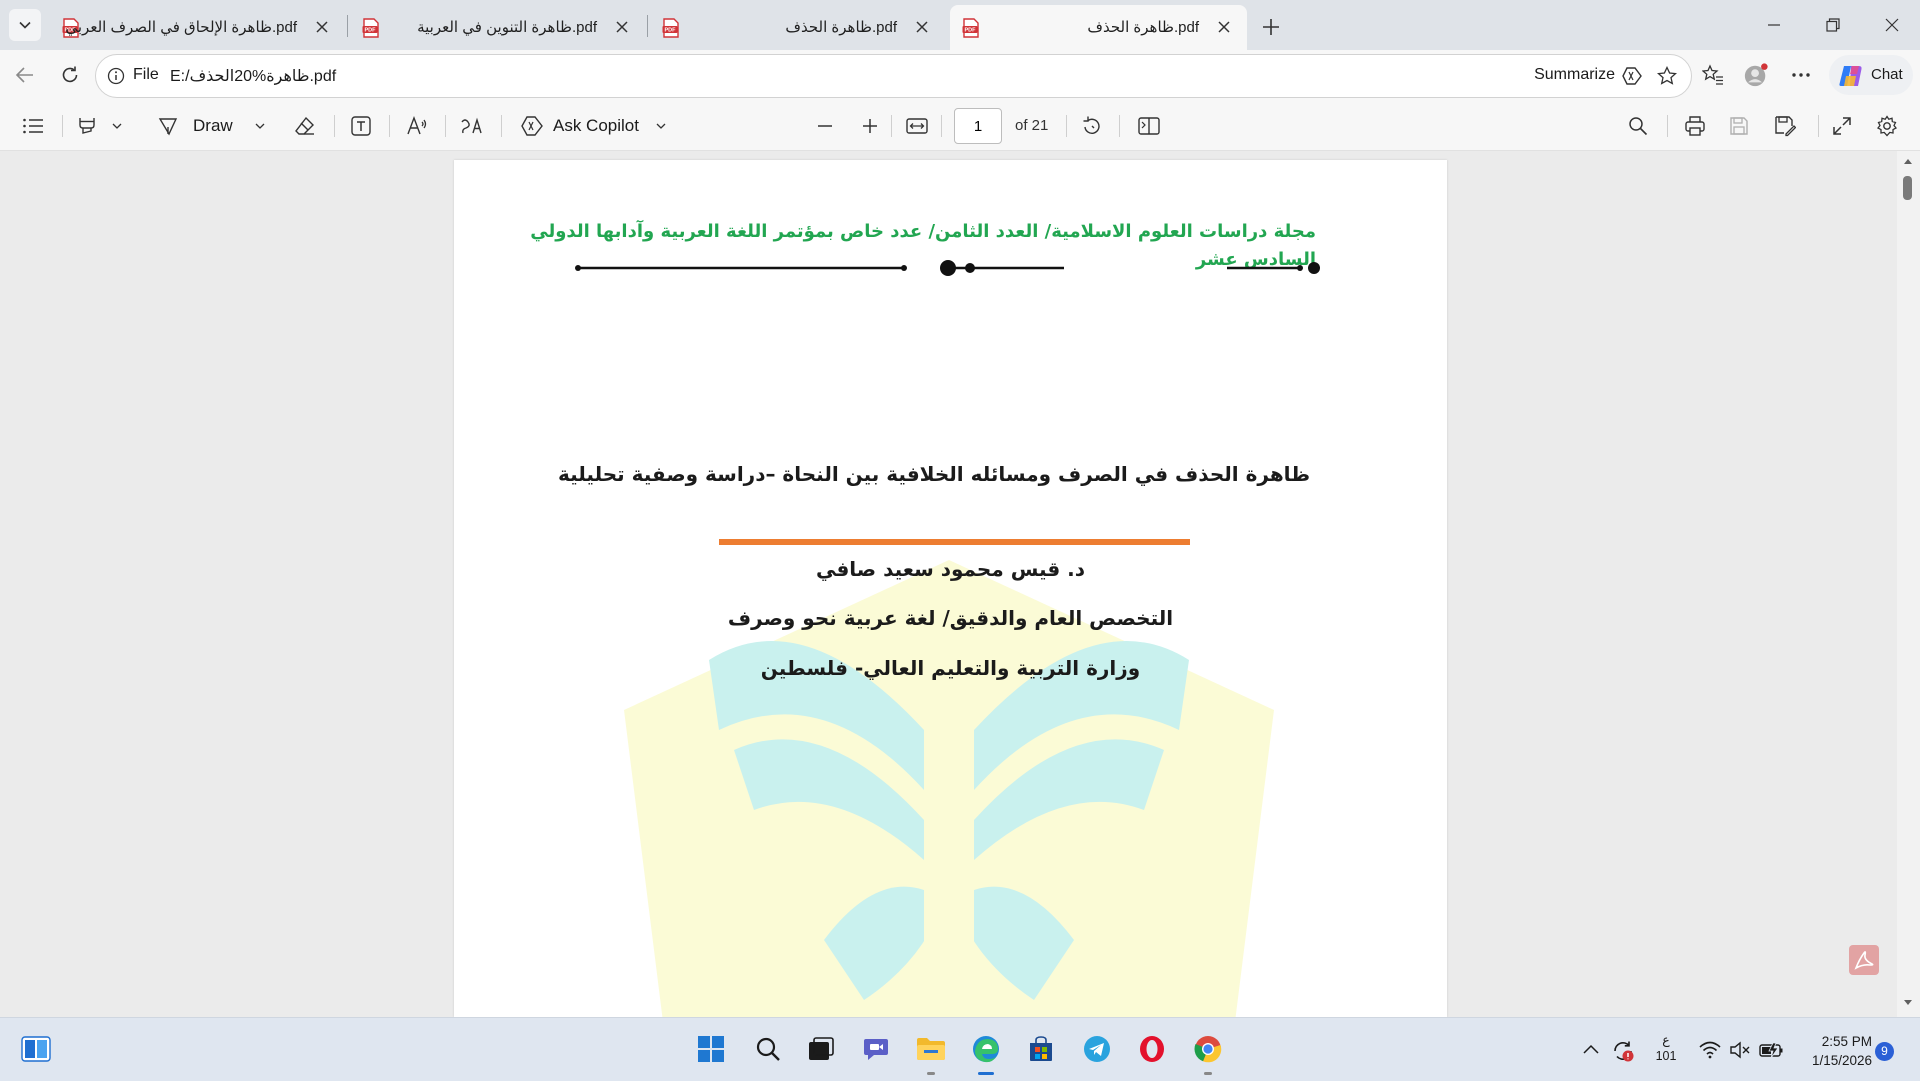 The width and height of the screenshot is (1920, 1081). What do you see at coordinates (347, 26) in the screenshot?
I see `tab-divider` at bounding box center [347, 26].